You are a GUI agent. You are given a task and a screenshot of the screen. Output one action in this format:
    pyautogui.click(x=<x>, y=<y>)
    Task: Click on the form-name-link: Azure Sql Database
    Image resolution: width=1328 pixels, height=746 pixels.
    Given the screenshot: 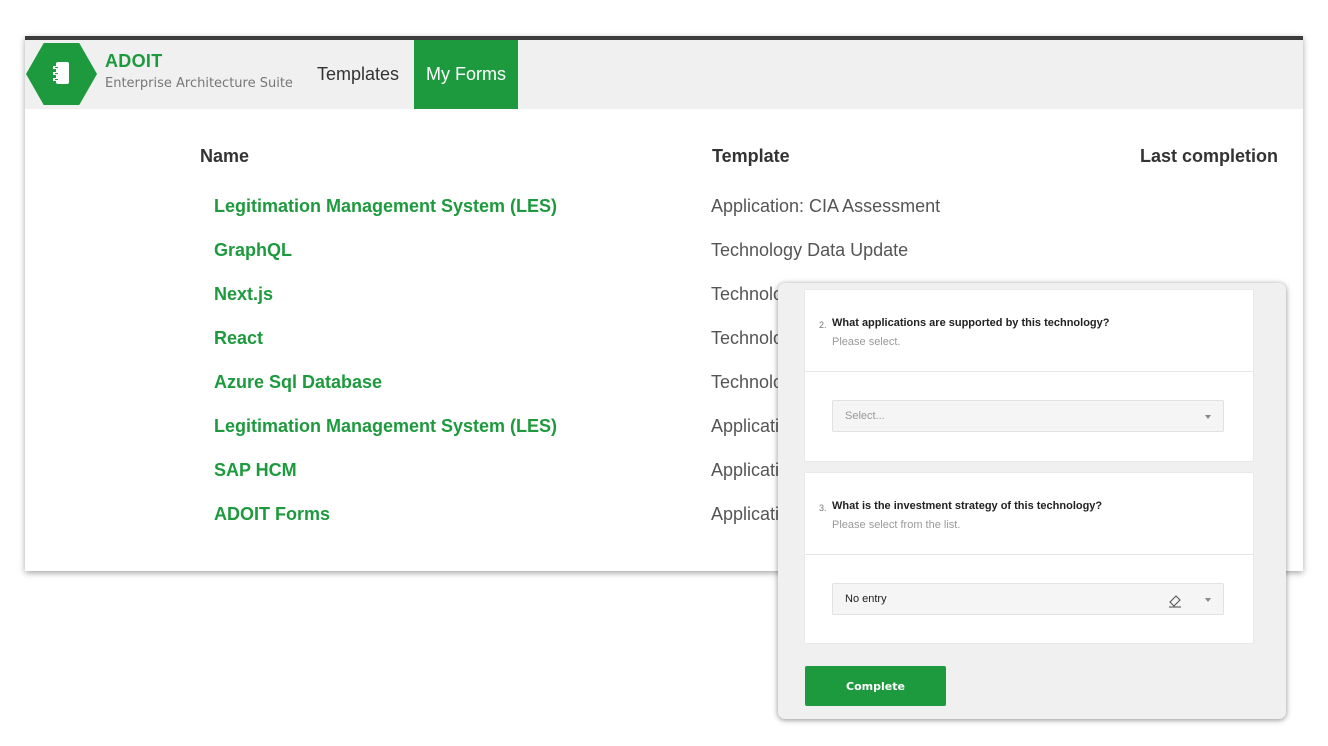 What is the action you would take?
    pyautogui.click(x=298, y=382)
    